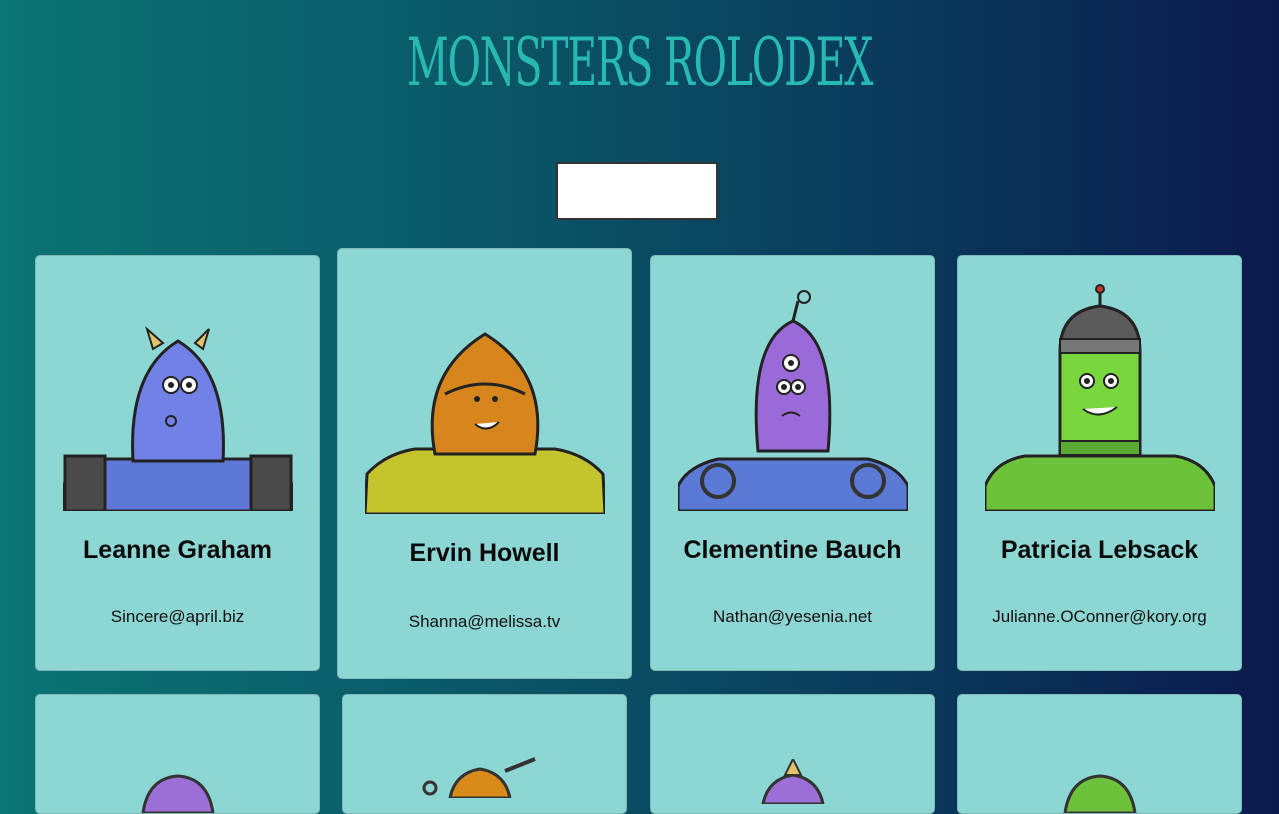  What do you see at coordinates (637, 191) in the screenshot?
I see `search-input` at bounding box center [637, 191].